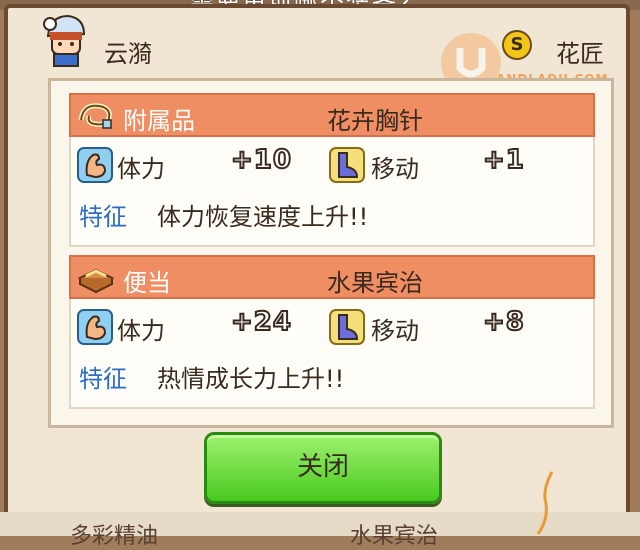  I want to click on trait-text: 热情成长力上升!!, so click(251, 379).